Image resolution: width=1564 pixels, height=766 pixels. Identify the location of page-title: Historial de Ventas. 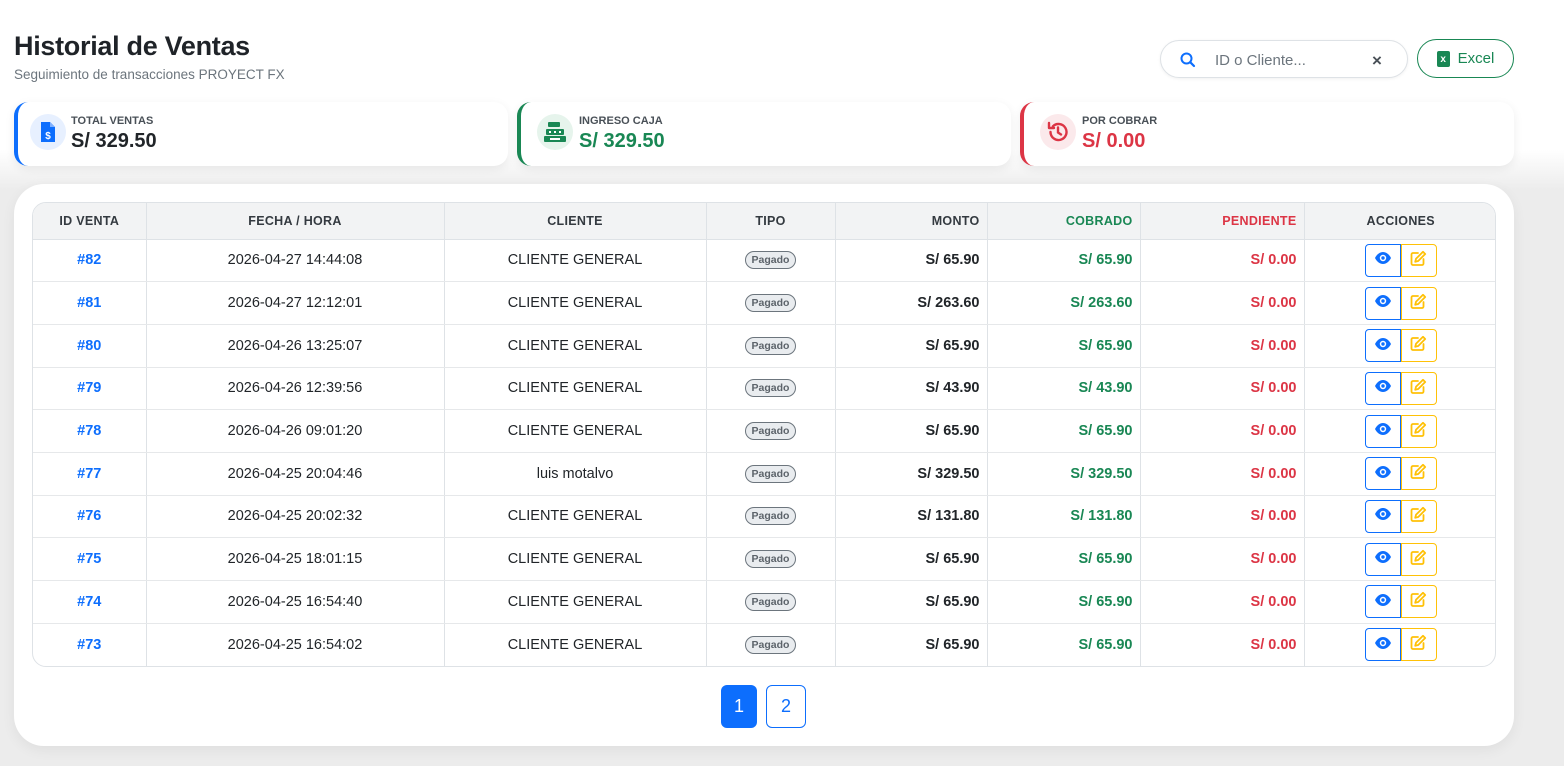
(132, 46).